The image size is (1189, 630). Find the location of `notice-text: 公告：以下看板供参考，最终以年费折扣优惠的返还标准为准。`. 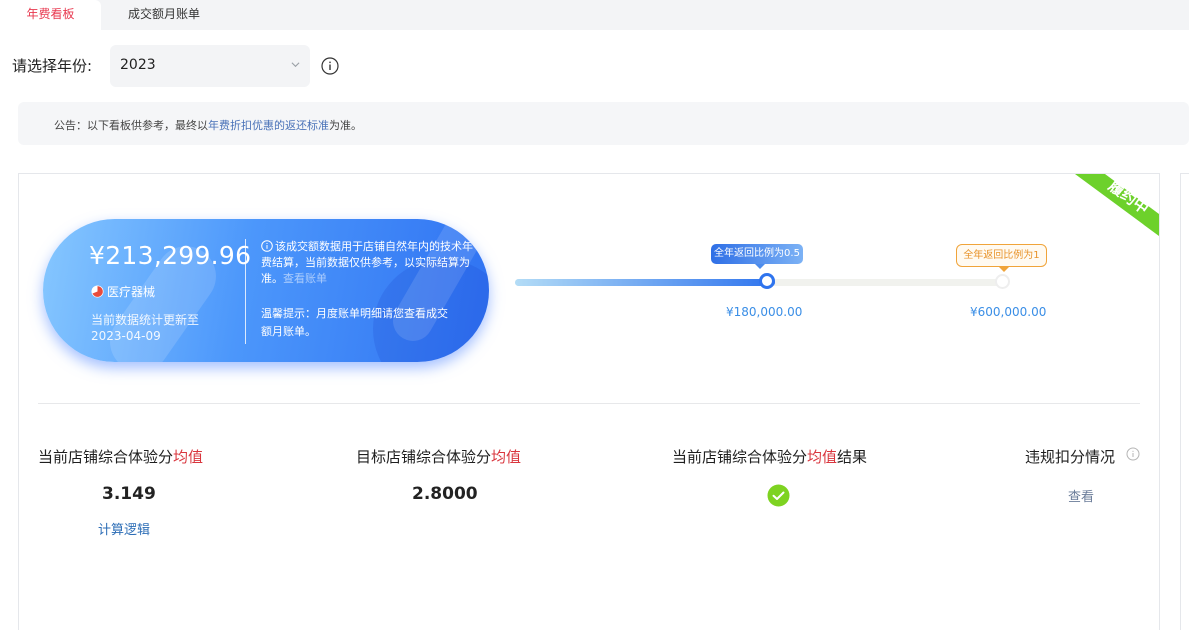

notice-text: 公告：以下看板供参考，最终以年费折扣优惠的返还标准为准。 is located at coordinates (208, 125).